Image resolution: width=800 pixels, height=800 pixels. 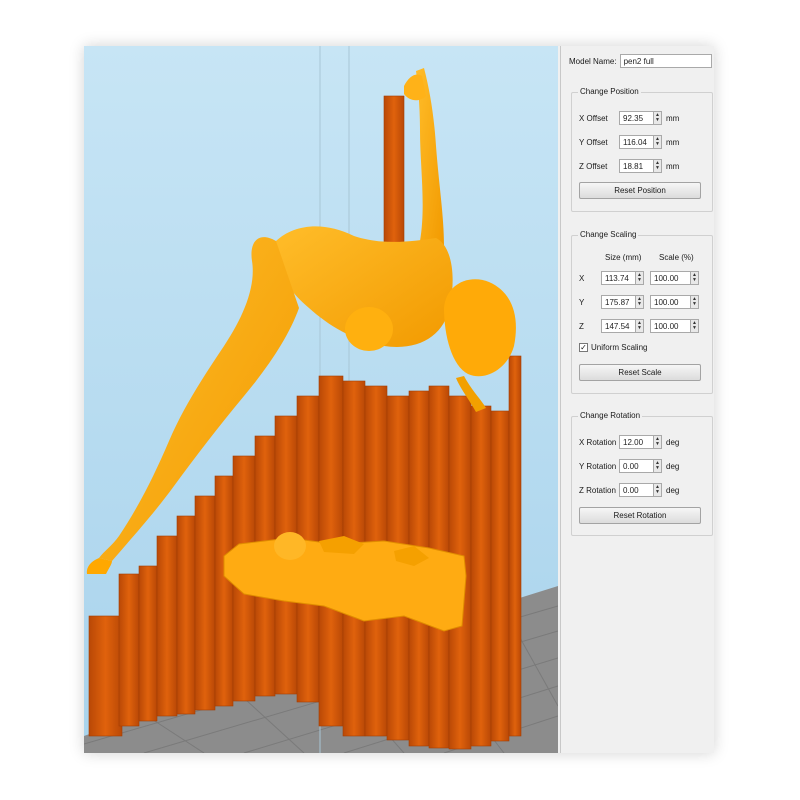 I want to click on offset-input: 92.35 ▲ ▼, so click(x=640, y=118).